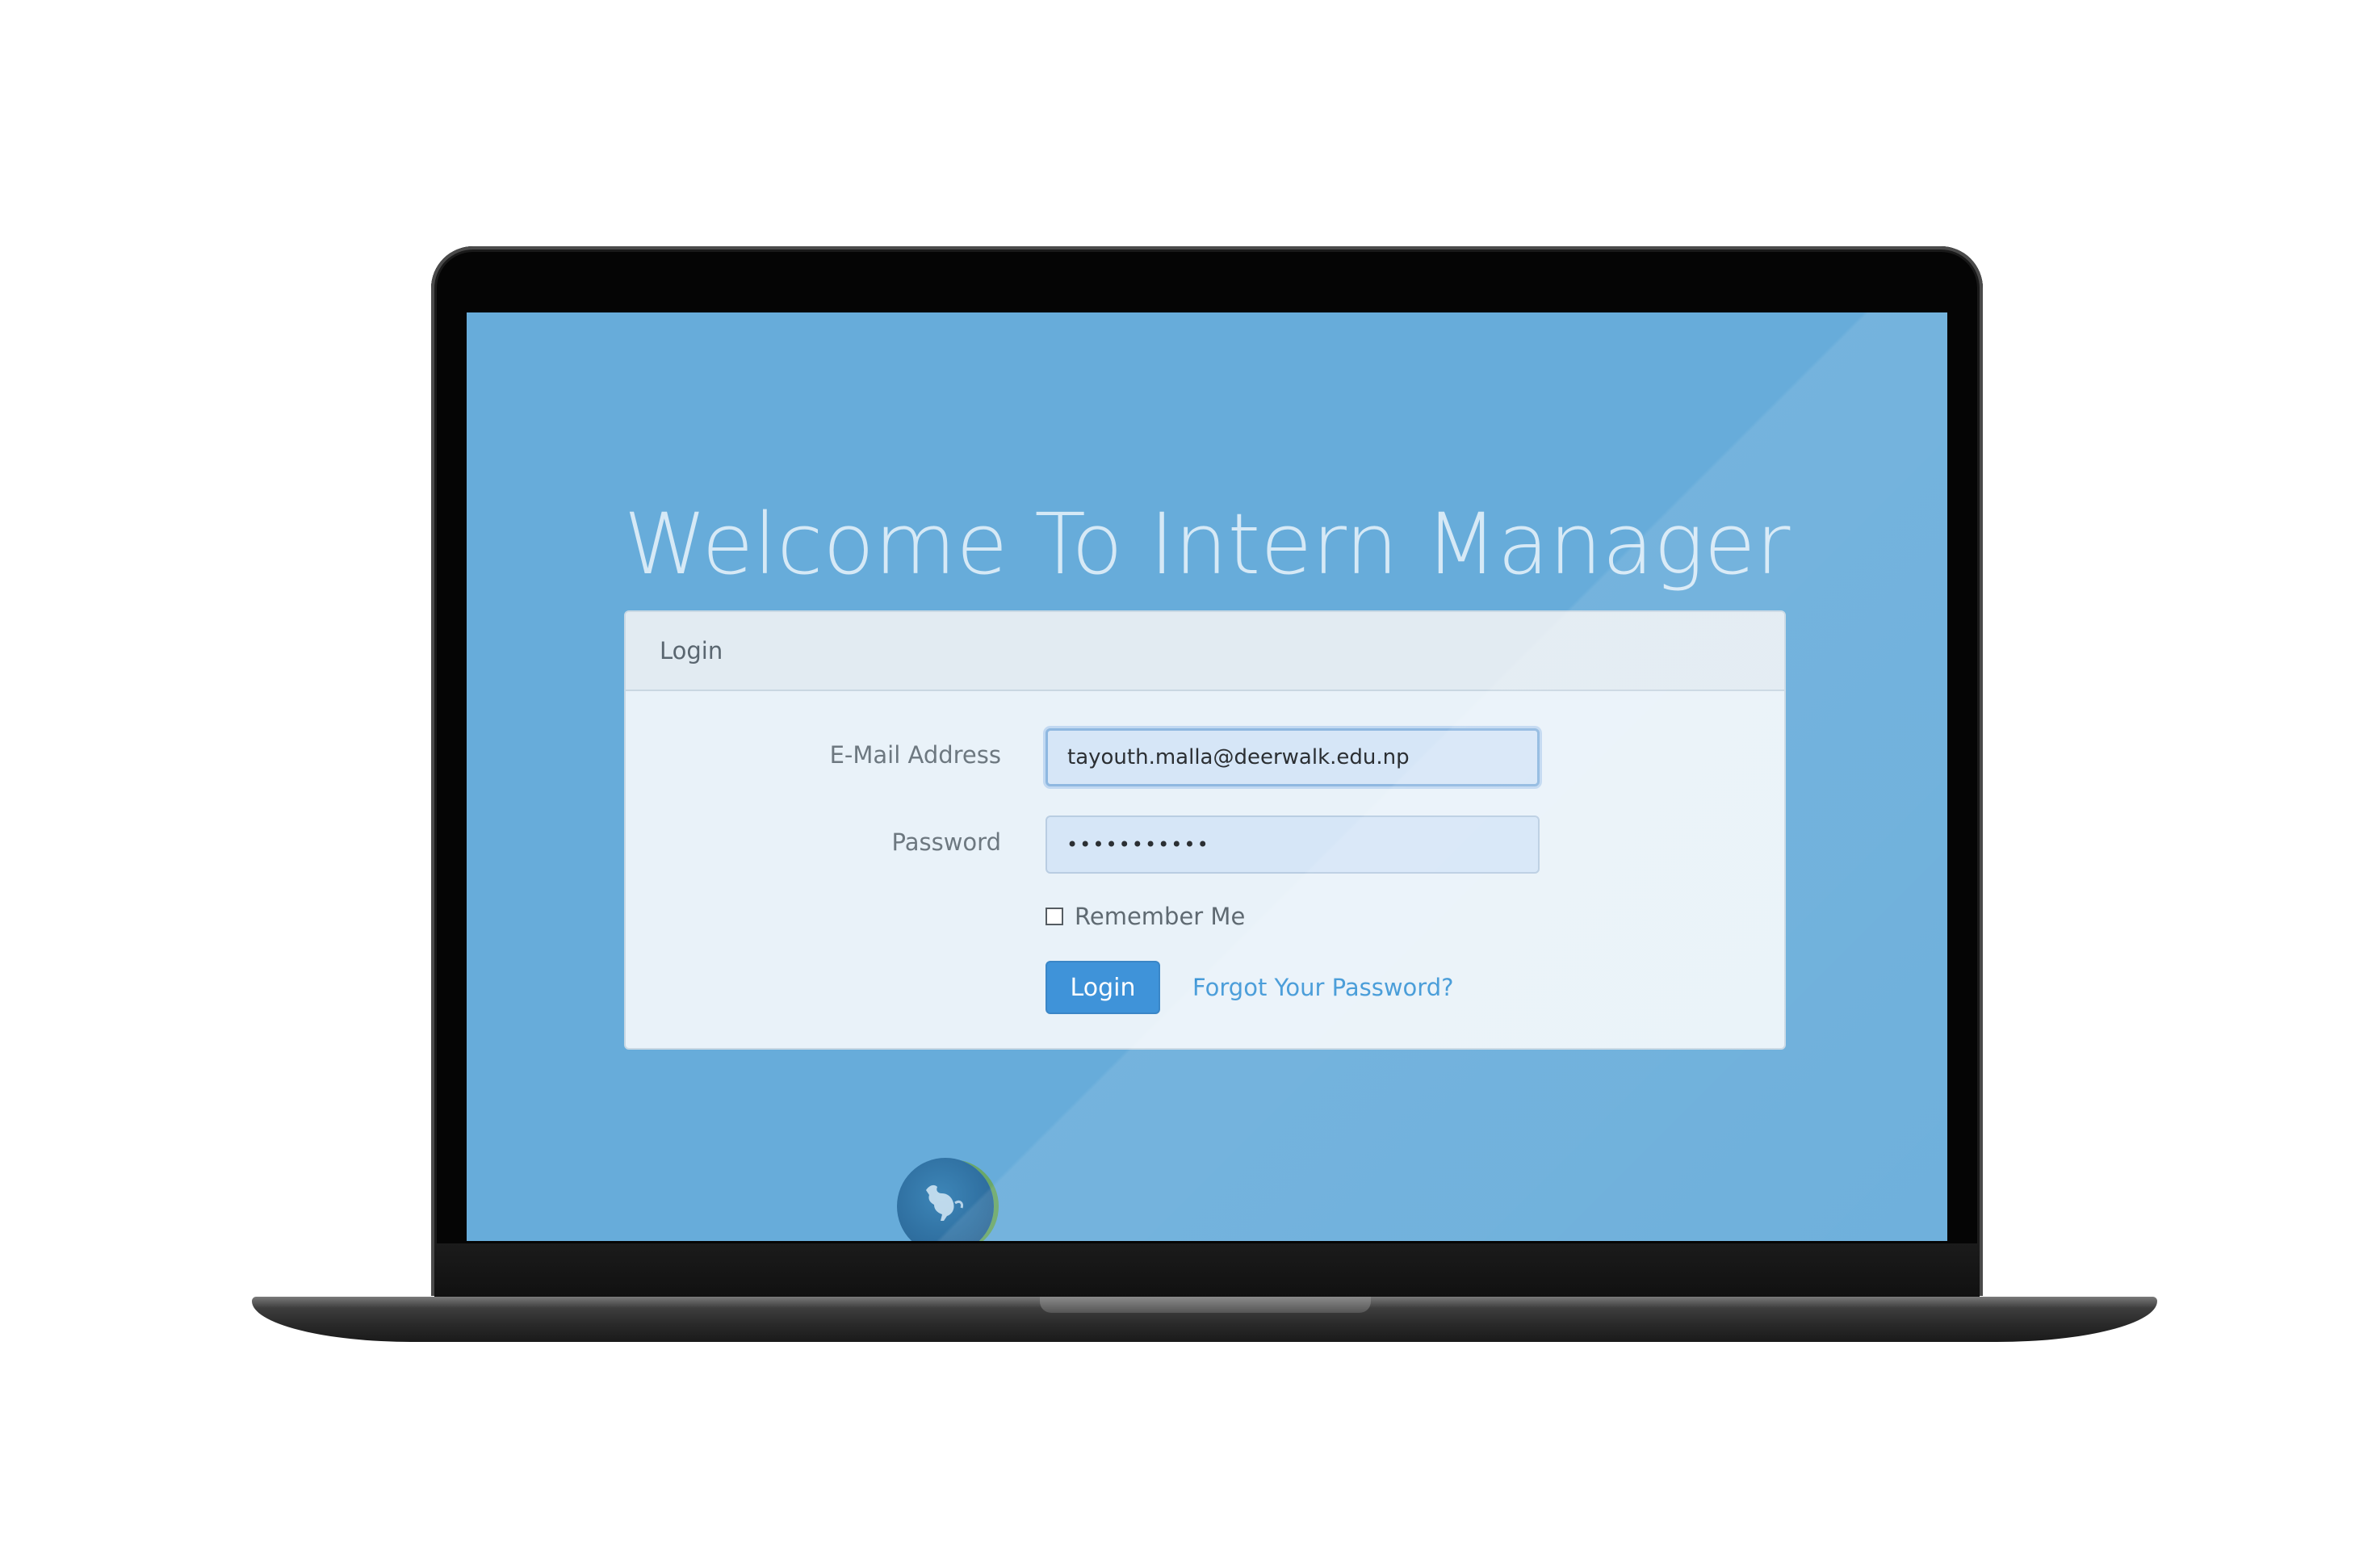  Describe the element at coordinates (1207, 544) in the screenshot. I see `page-title: Welcome To Intern Manager` at that location.